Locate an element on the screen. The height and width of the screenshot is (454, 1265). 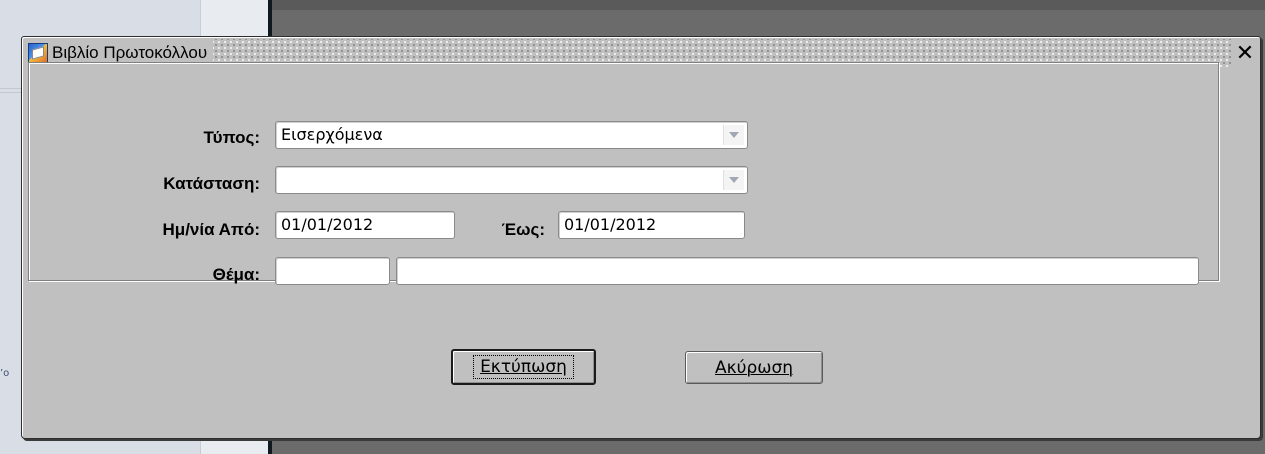
cancel-button-label: Ακύρωση is located at coordinates (754, 367).